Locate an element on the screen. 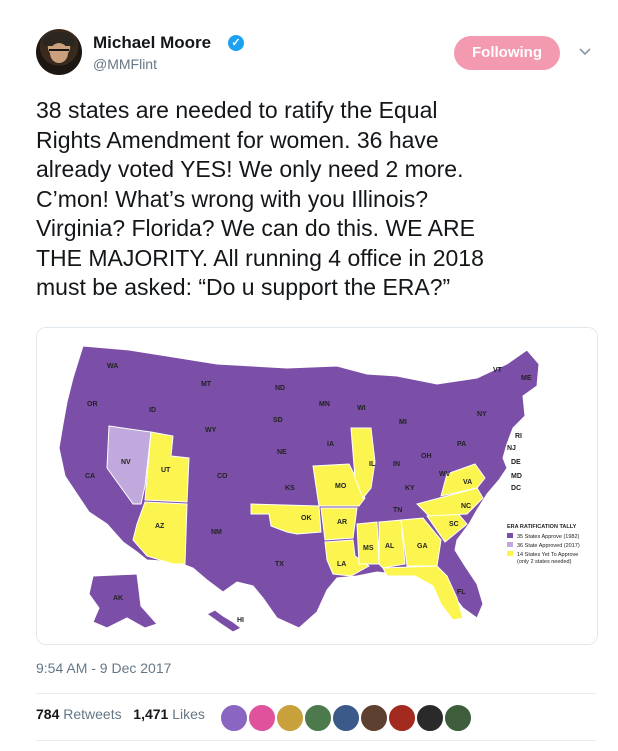 The image size is (618, 751). map-label-fl: FL is located at coordinates (461, 592).